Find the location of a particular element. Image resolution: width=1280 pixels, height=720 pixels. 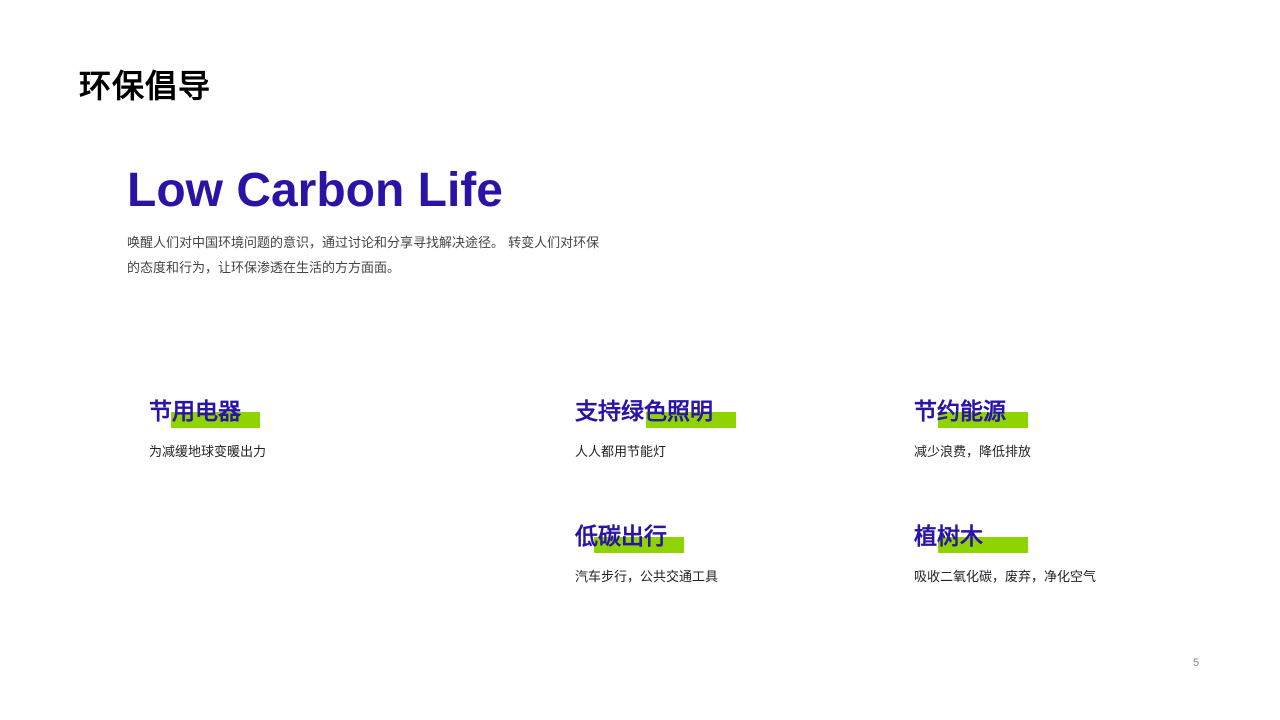

card-subtitle: 减少浪费，降低排放 is located at coordinates (973, 452).